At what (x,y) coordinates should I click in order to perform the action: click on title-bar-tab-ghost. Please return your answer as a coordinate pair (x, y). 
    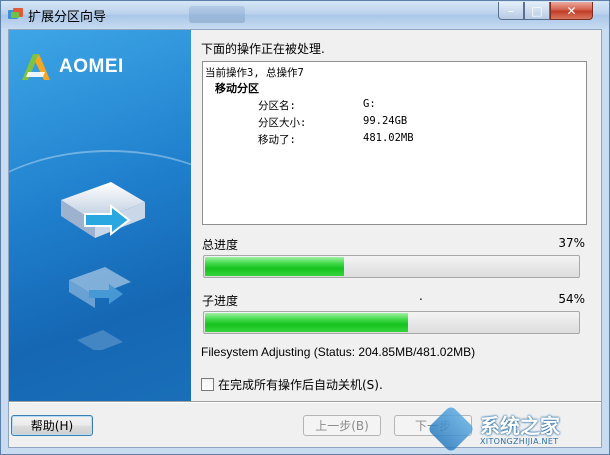
    Looking at the image, I should click on (217, 14).